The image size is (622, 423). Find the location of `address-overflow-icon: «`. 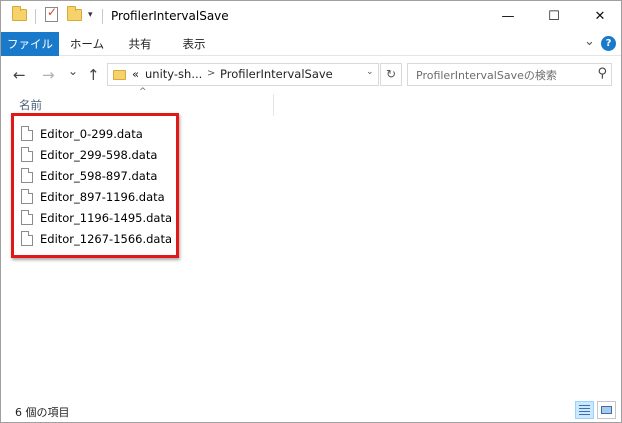

address-overflow-icon: « is located at coordinates (135, 74).